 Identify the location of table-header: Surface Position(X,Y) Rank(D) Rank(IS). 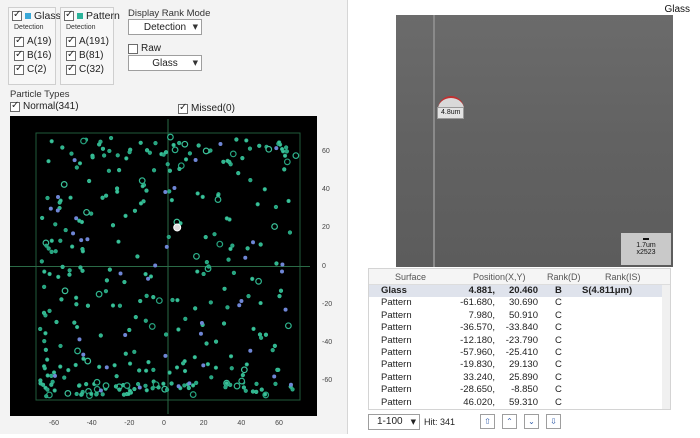
(519, 277).